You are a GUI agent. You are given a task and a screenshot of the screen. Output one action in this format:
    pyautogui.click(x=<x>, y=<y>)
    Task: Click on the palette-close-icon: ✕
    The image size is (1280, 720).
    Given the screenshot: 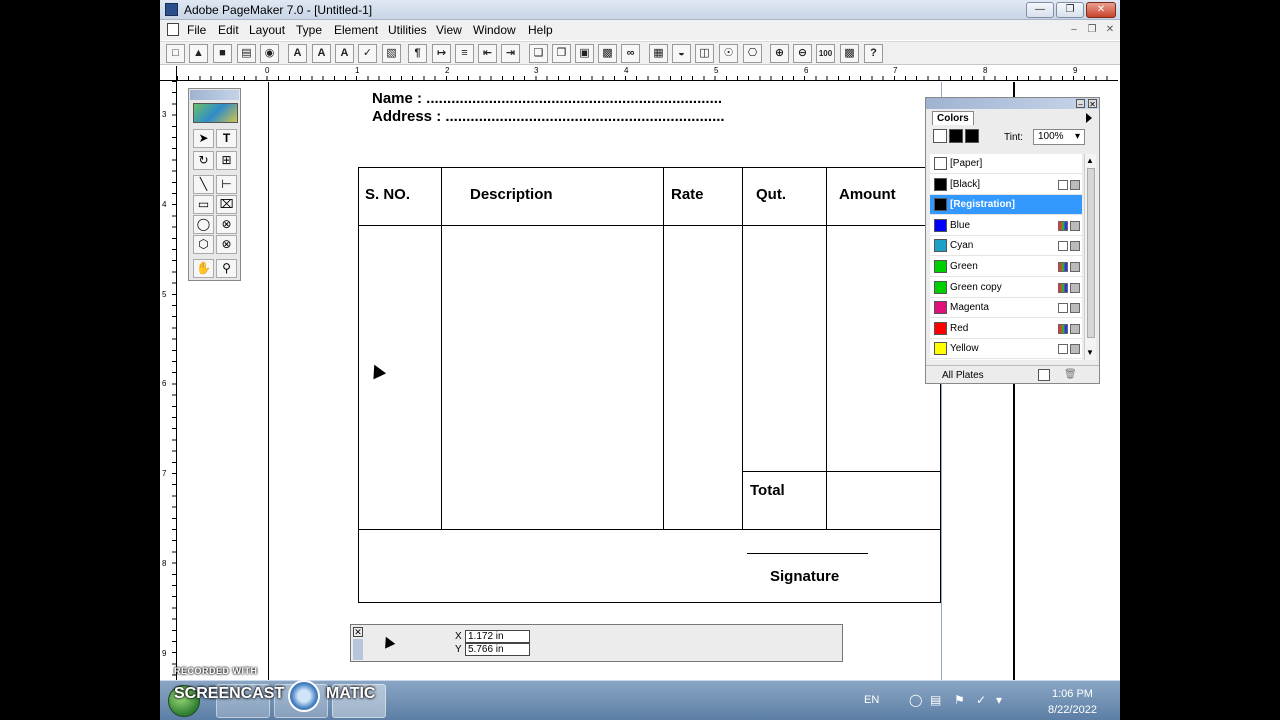 What is the action you would take?
    pyautogui.click(x=1092, y=104)
    